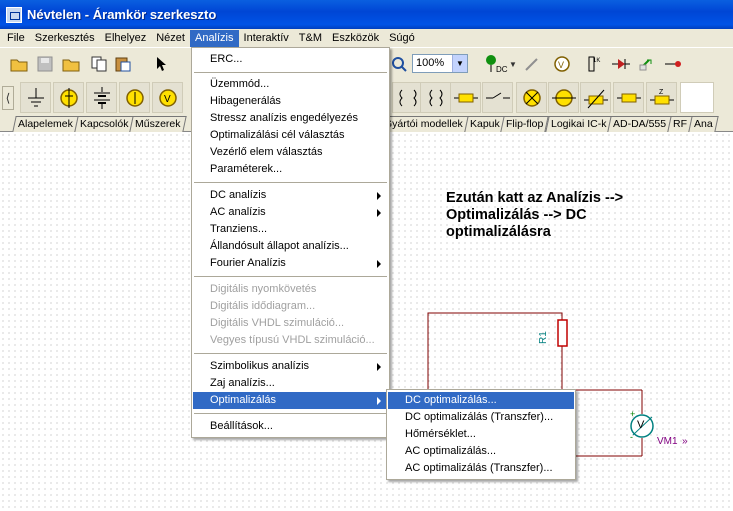 This screenshot has width=733, height=511. What do you see at coordinates (661, 97) in the screenshot?
I see `impedance-icon: Z` at bounding box center [661, 97].